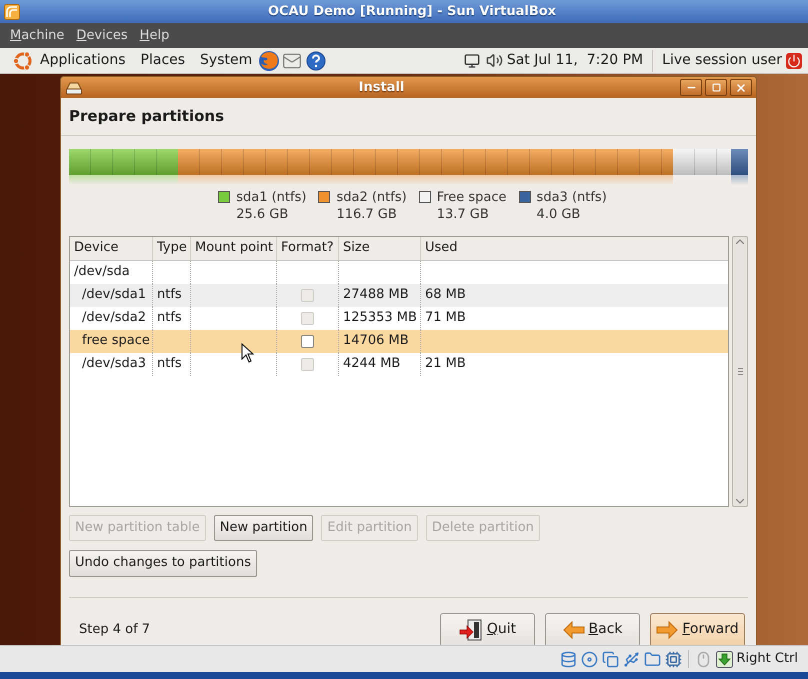 Image resolution: width=808 pixels, height=679 pixels. What do you see at coordinates (376, 295) in the screenshot?
I see `table-cell-text: 27488 MB` at bounding box center [376, 295].